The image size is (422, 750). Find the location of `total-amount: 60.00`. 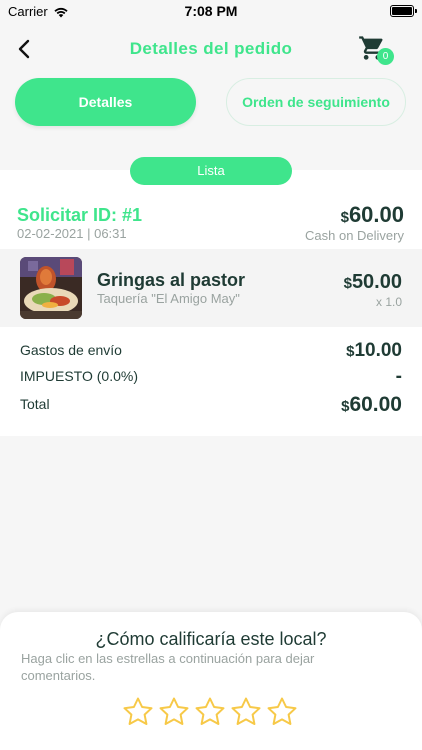

total-amount: 60.00 is located at coordinates (375, 404).